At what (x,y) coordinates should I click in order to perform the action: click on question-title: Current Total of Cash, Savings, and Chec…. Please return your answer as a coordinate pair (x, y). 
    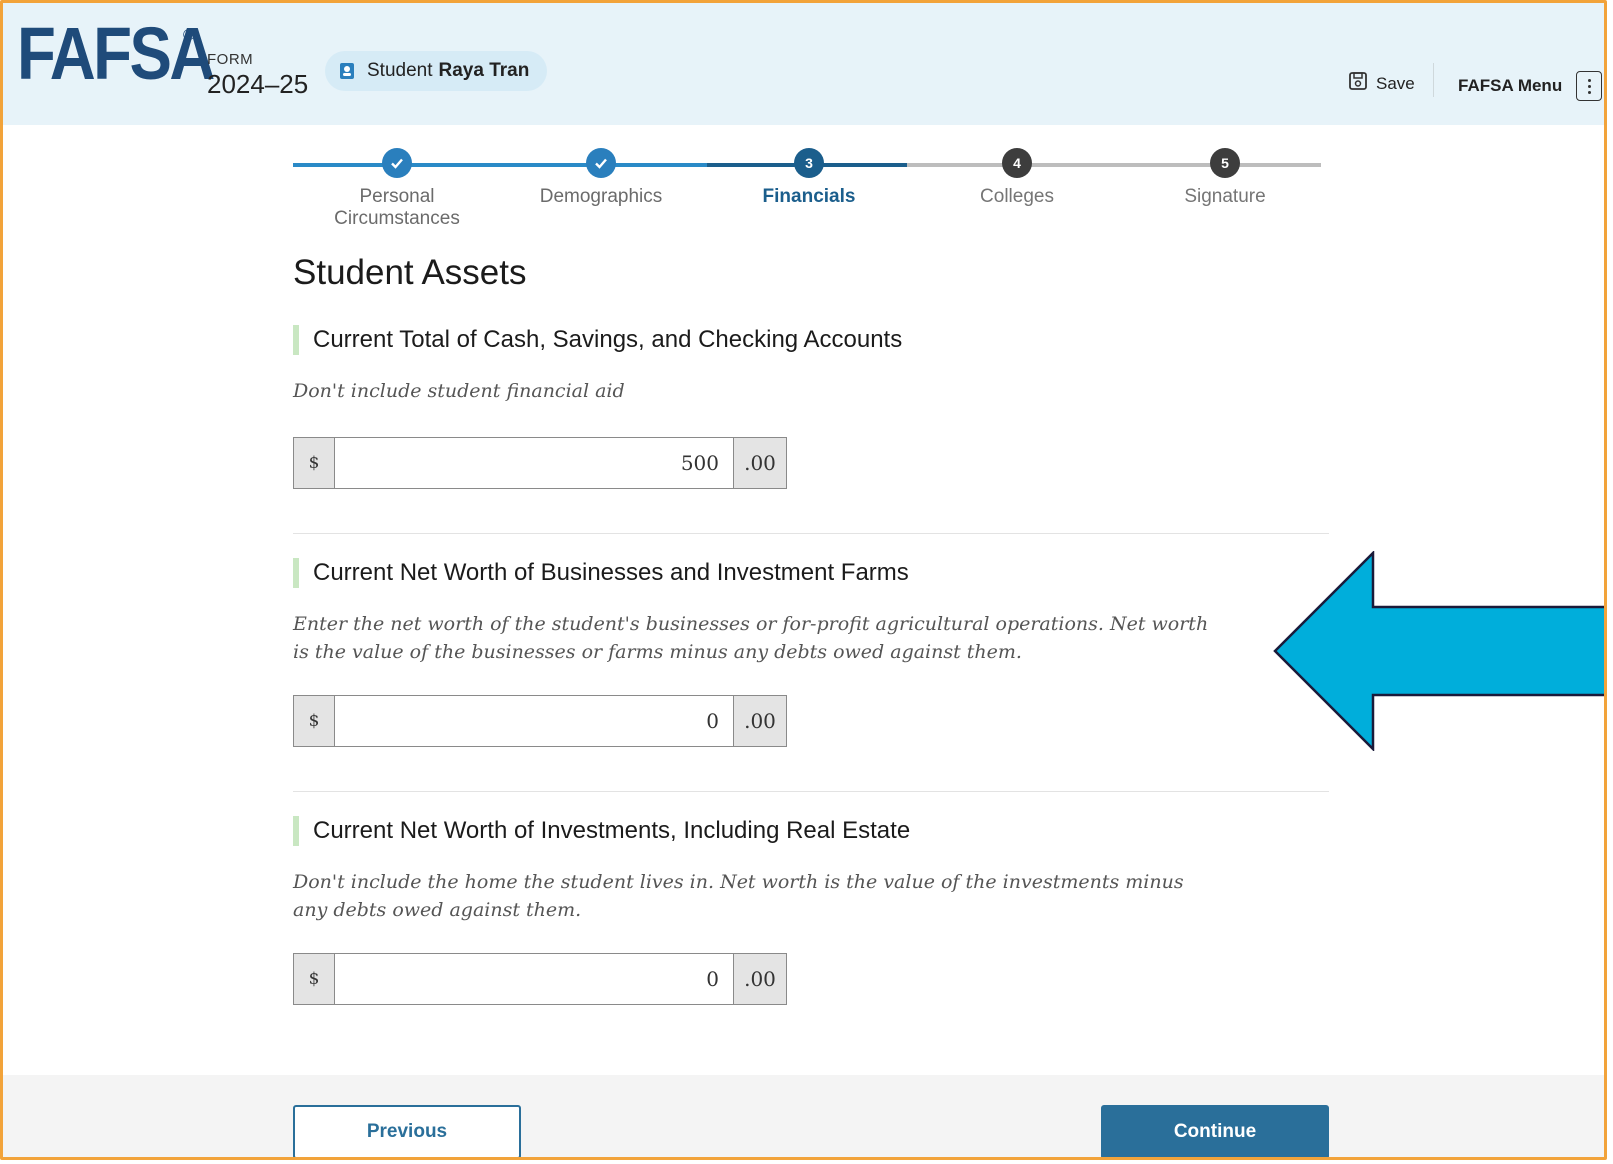
    Looking at the image, I should click on (608, 339).